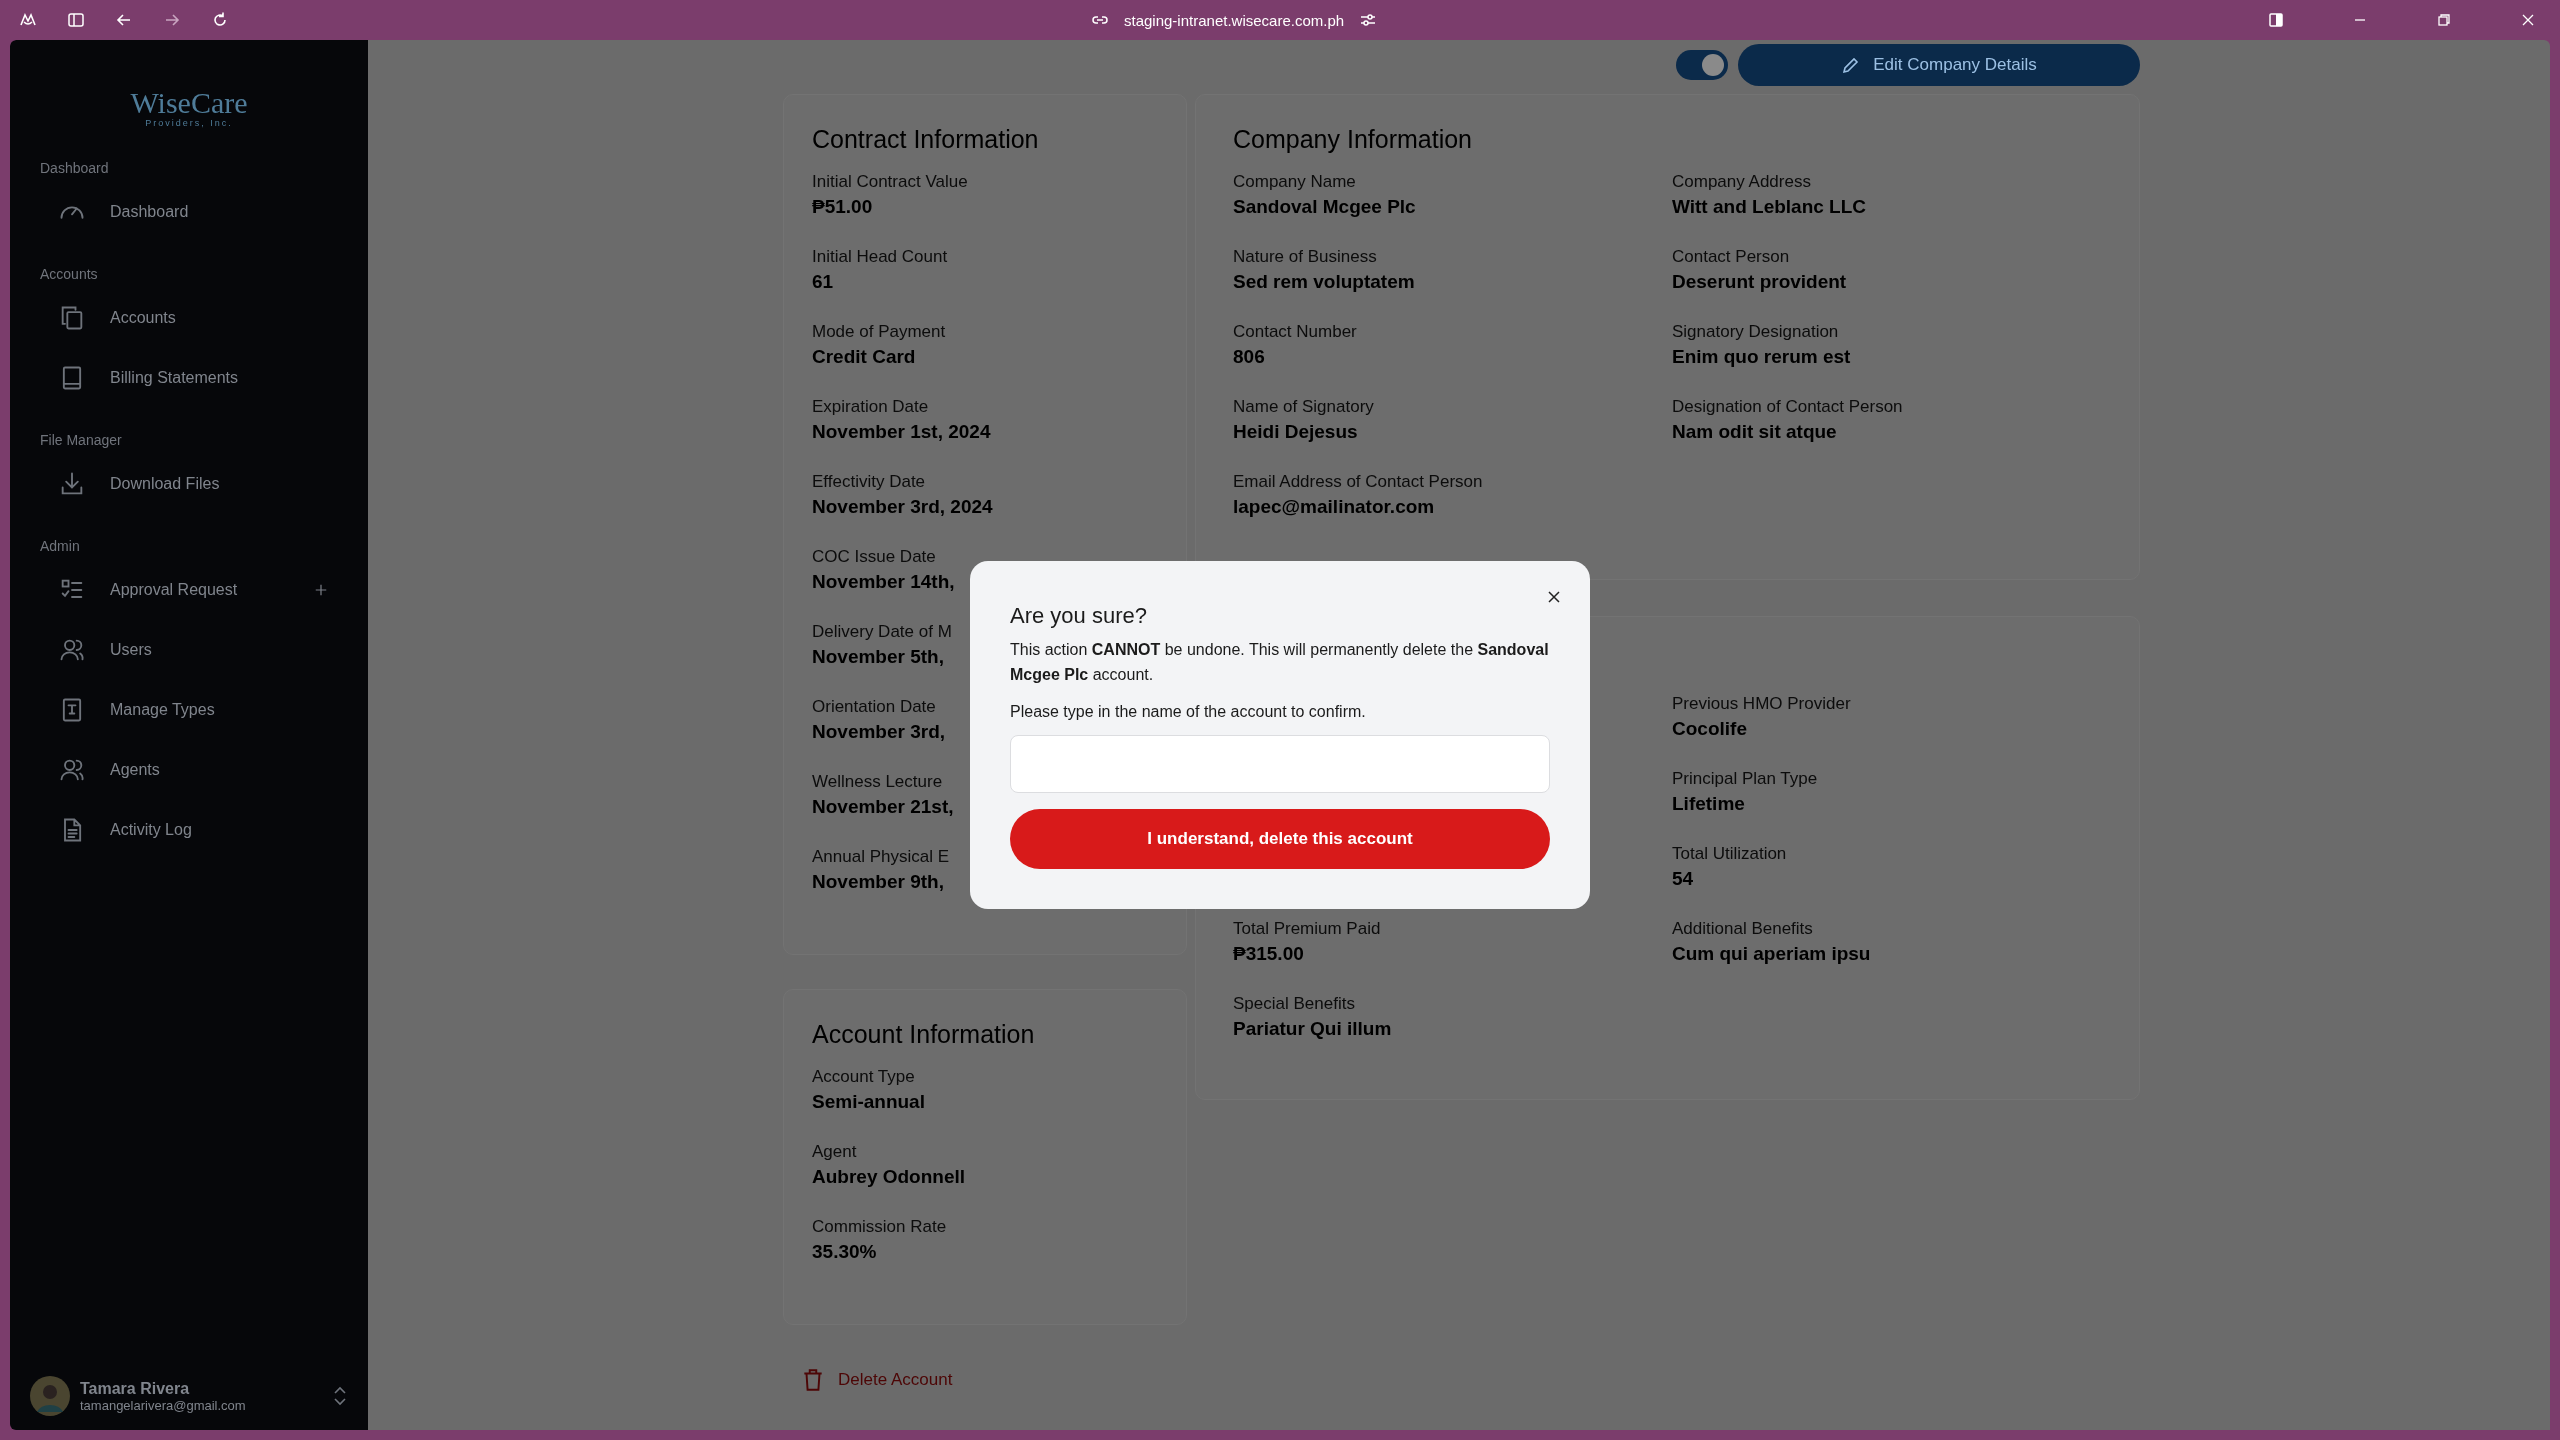 The width and height of the screenshot is (2560, 1440). I want to click on field-value: 54, so click(1683, 879).